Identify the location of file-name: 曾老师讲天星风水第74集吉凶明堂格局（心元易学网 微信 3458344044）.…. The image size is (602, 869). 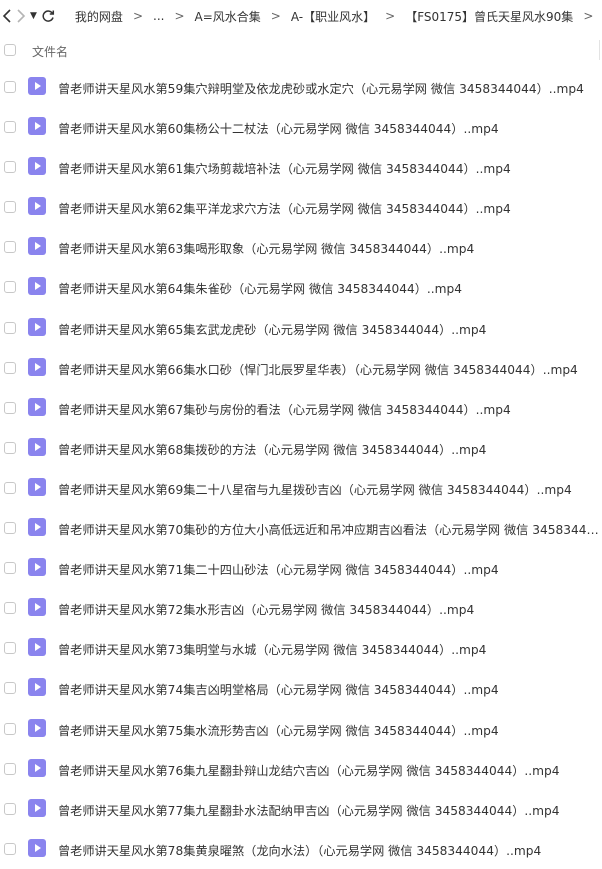
(330, 689).